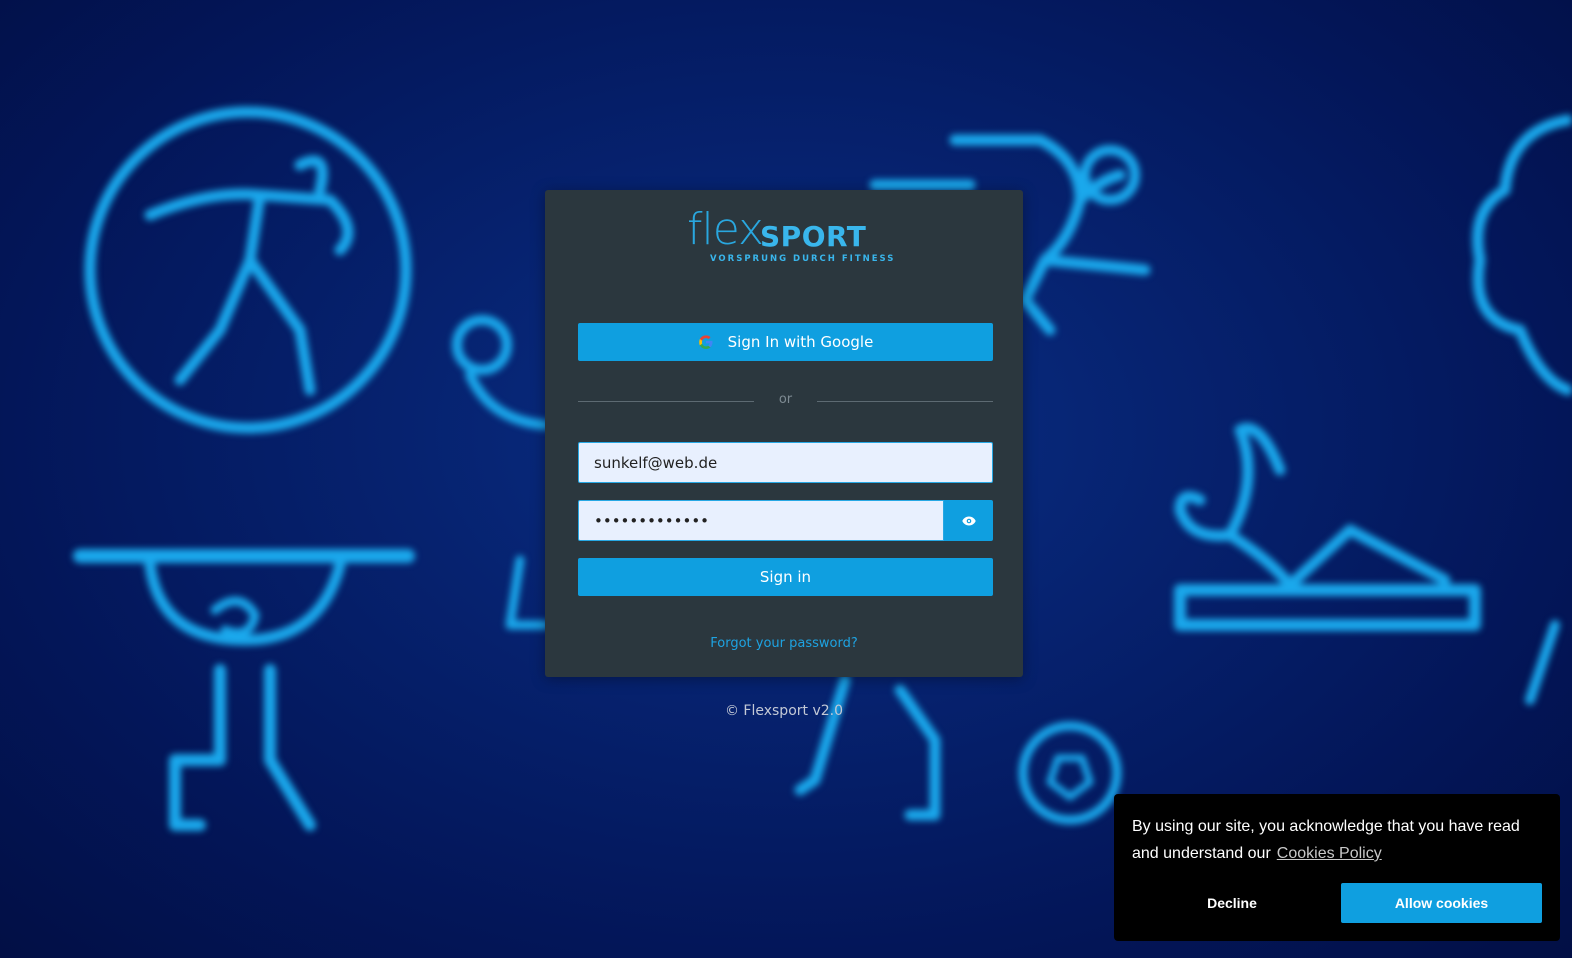 This screenshot has width=1572, height=958. What do you see at coordinates (1232, 903) in the screenshot?
I see `cookie-decline-button: Decline` at bounding box center [1232, 903].